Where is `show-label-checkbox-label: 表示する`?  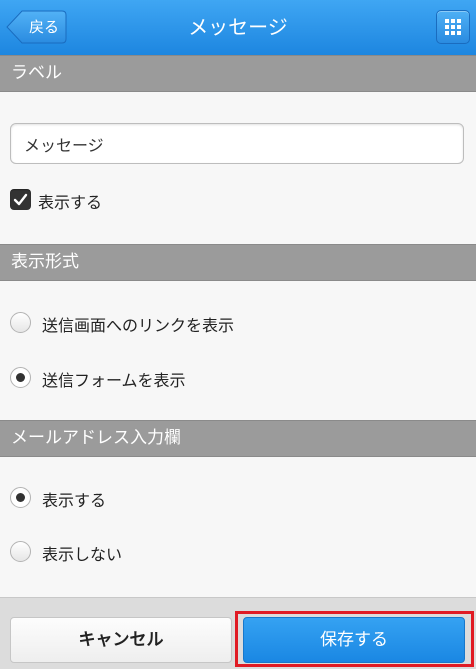 show-label-checkbox-label: 表示する is located at coordinates (70, 202).